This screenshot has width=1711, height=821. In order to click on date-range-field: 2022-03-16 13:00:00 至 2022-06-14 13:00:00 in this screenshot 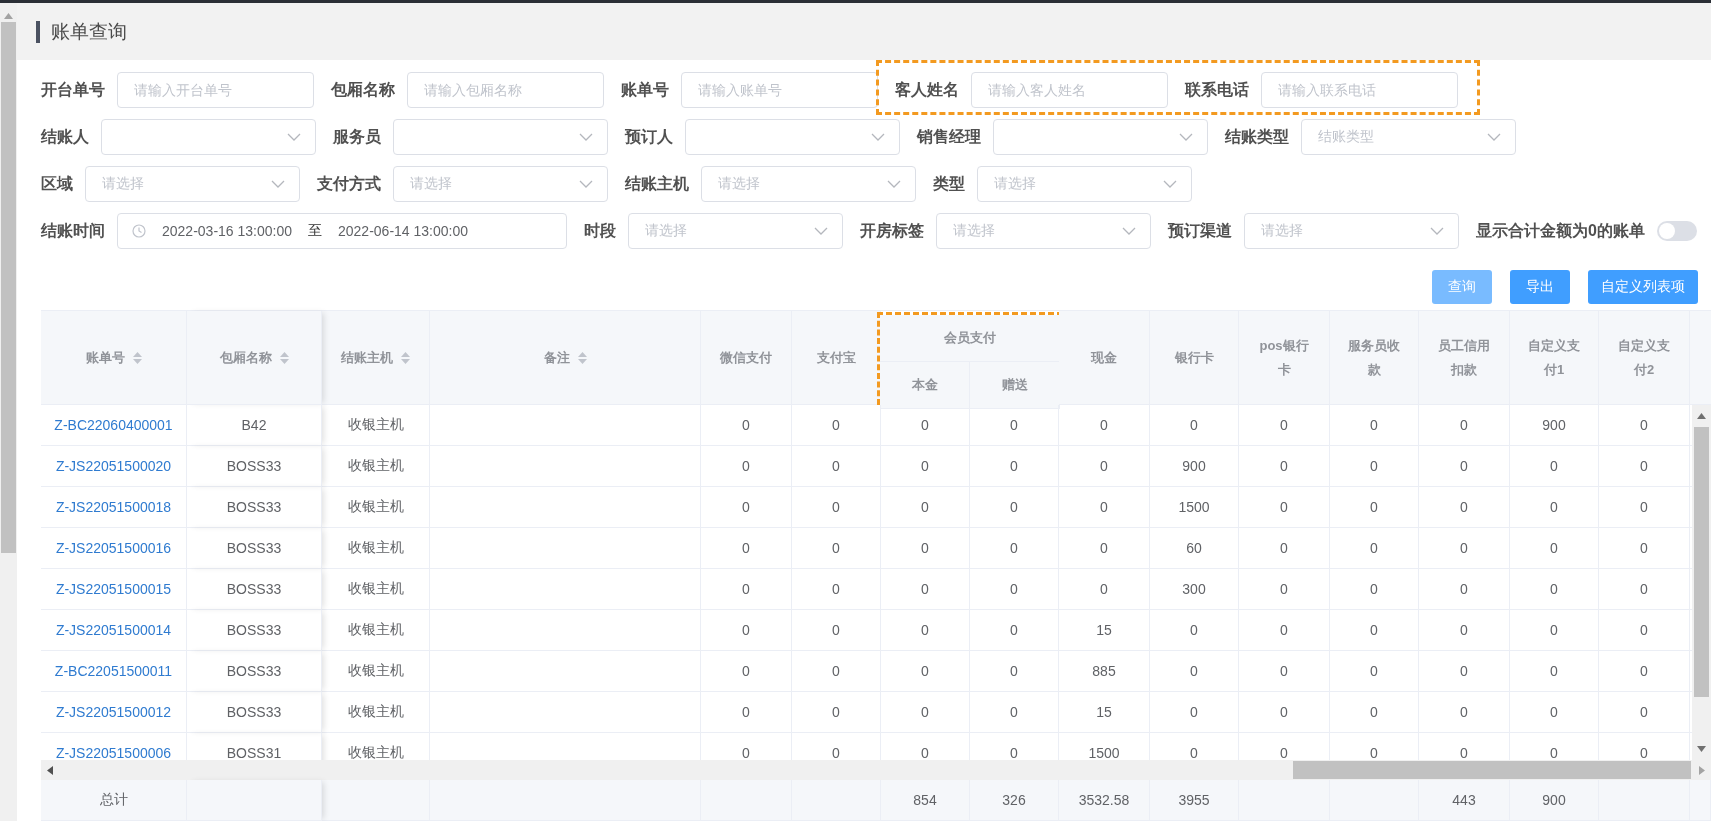, I will do `click(342, 231)`.